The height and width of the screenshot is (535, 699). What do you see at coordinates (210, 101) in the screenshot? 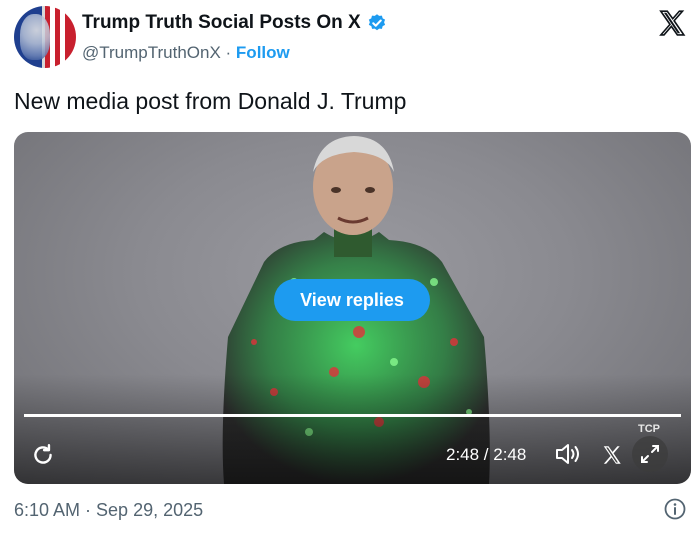
I see `post-text: New media post from Donald J. Trump` at bounding box center [210, 101].